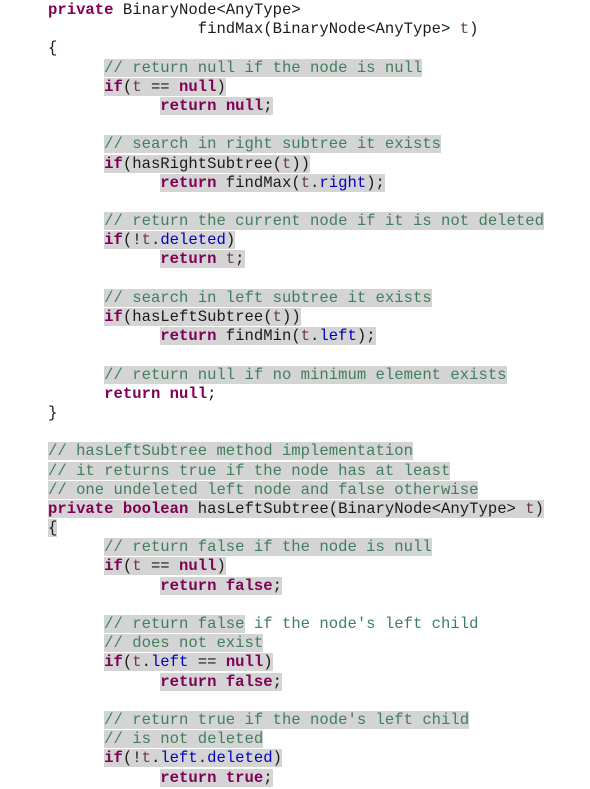 This screenshot has height=789, width=590. What do you see at coordinates (268, 547) in the screenshot?
I see `code-comment: // return false if the node is null` at bounding box center [268, 547].